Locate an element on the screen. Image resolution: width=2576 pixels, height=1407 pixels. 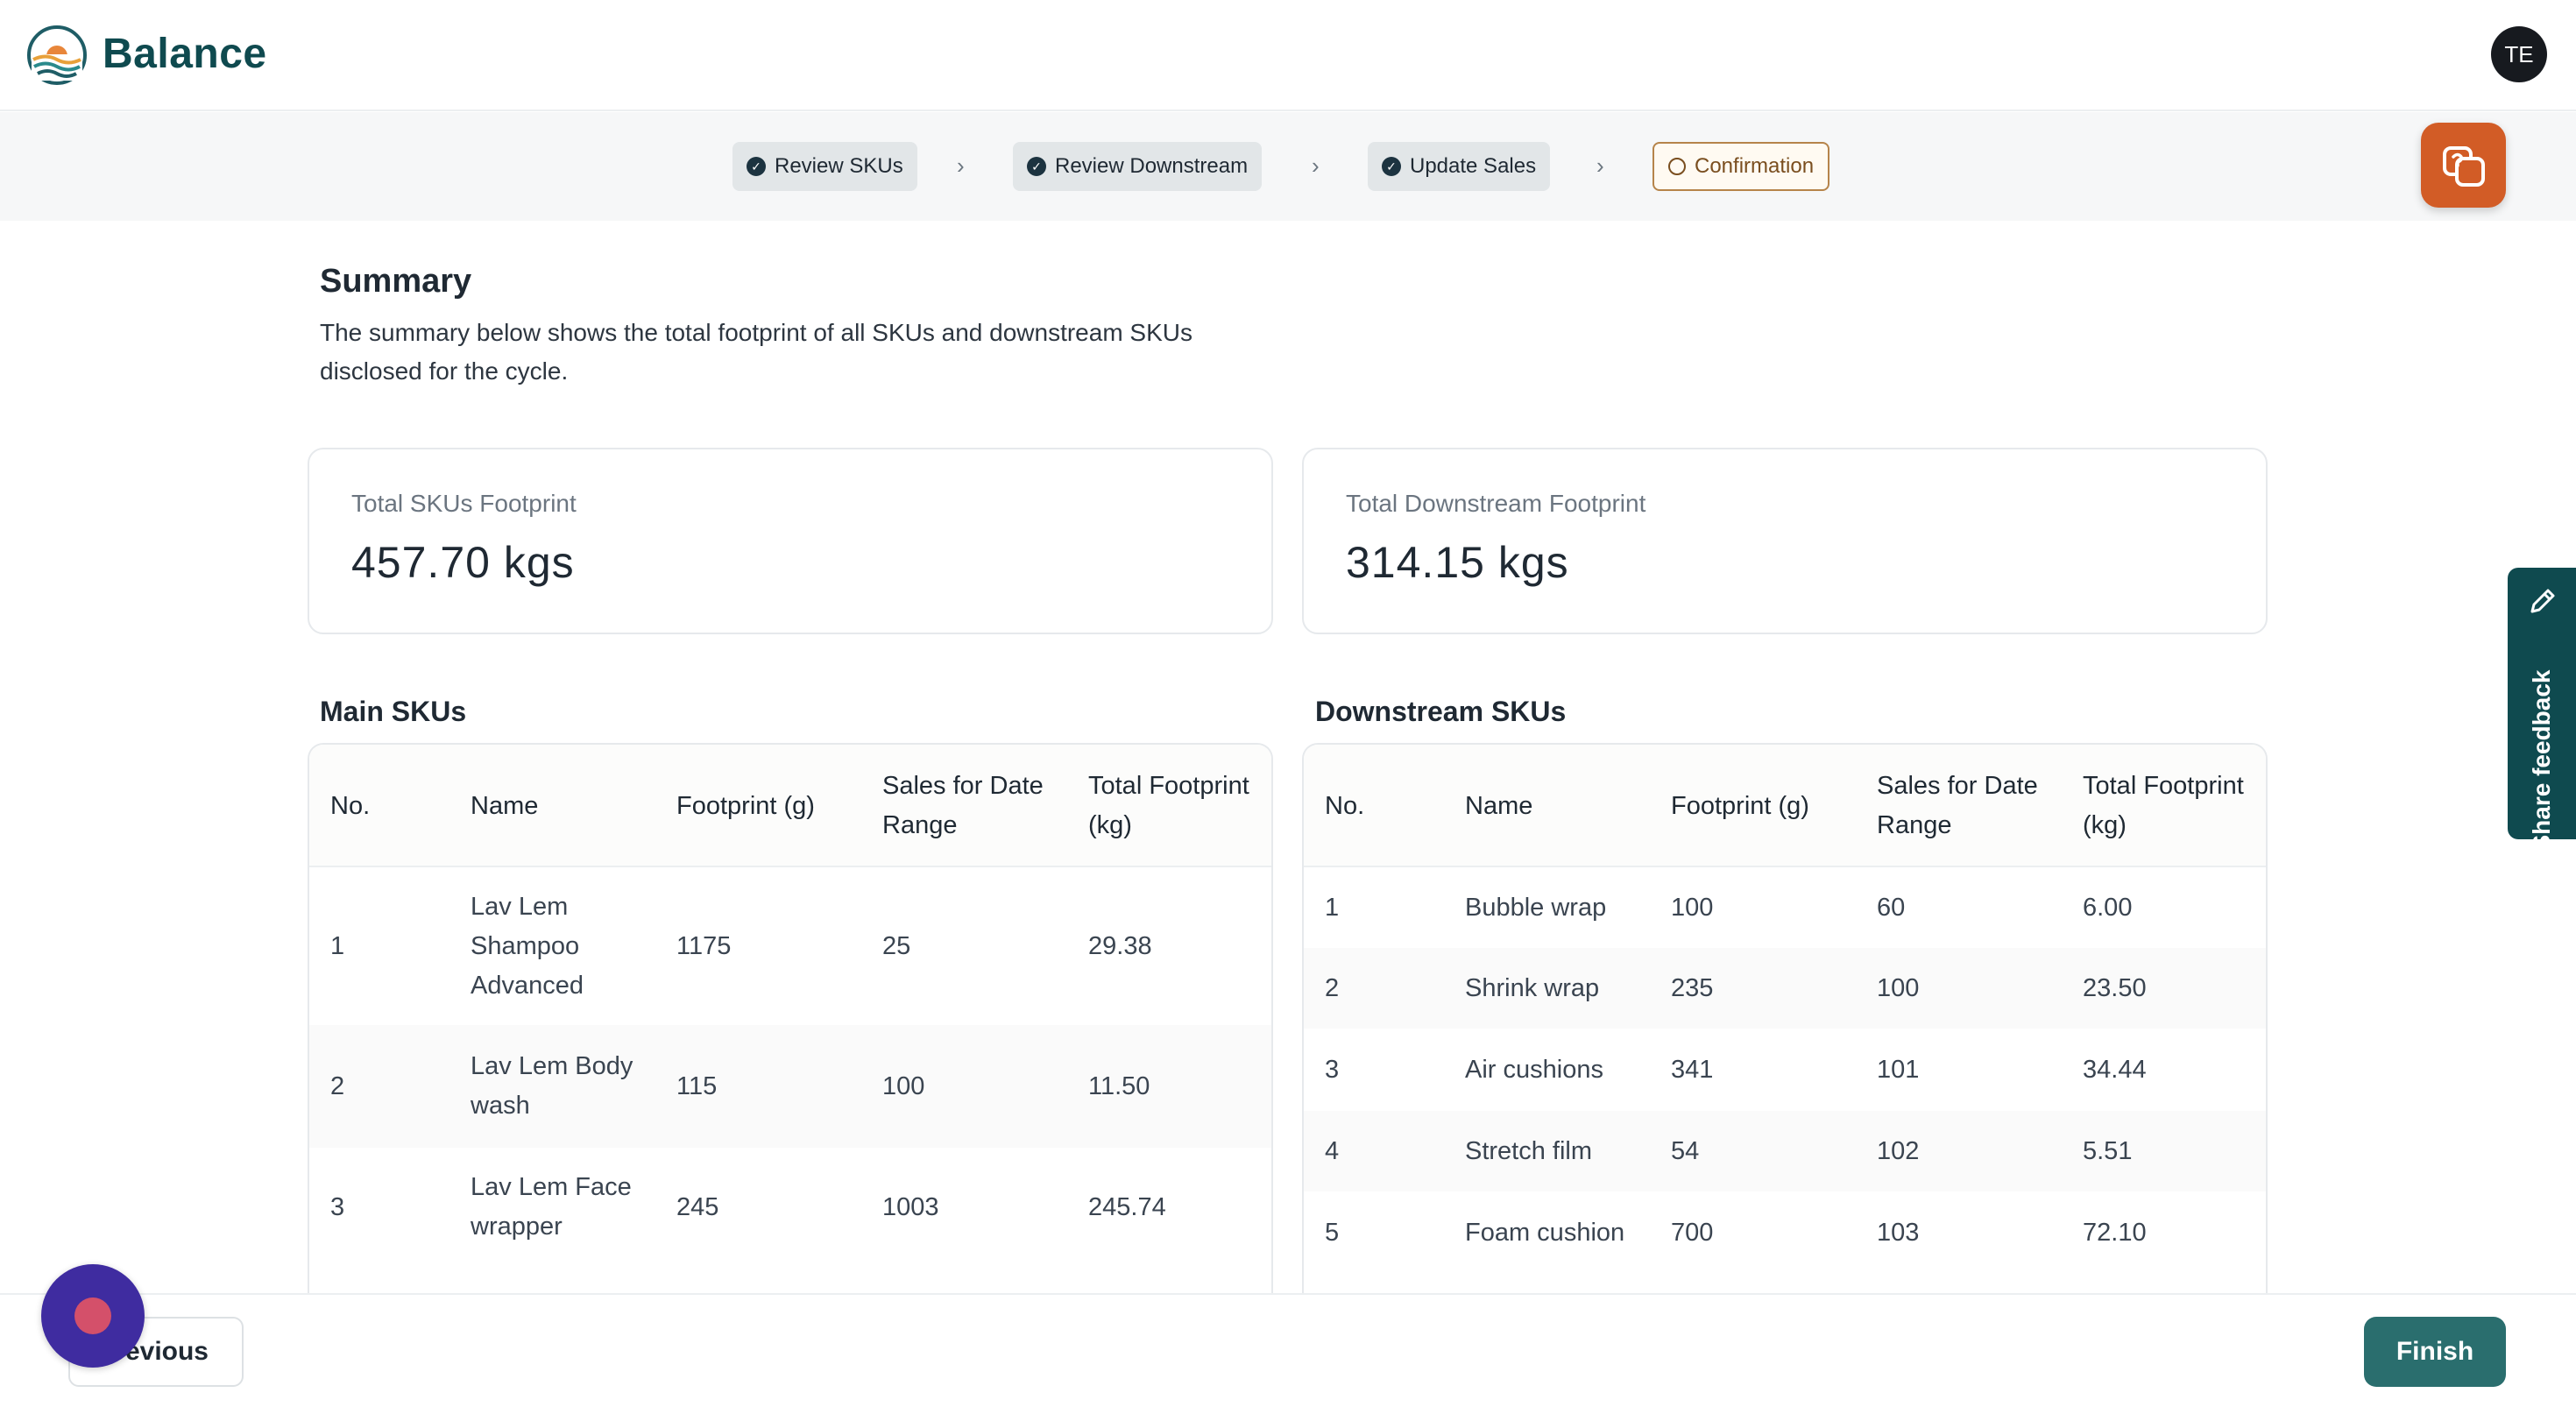
cell-sales: 101 is located at coordinates (1898, 1069).